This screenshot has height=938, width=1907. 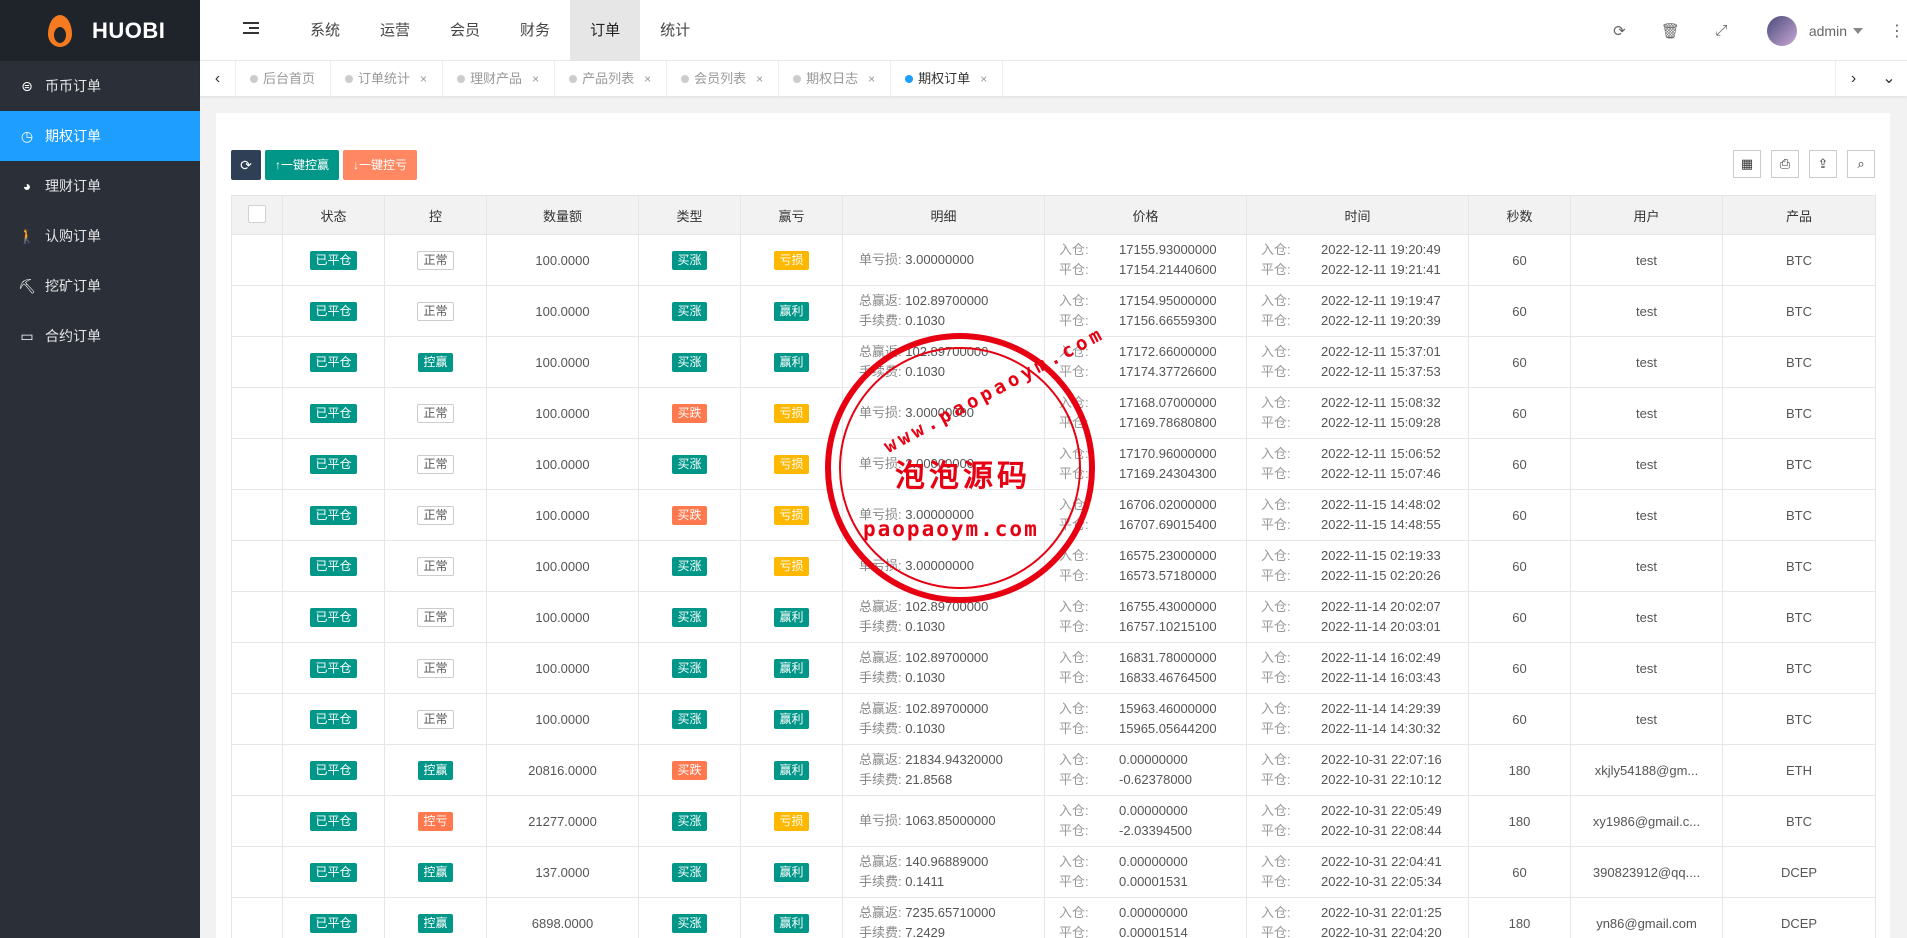 I want to click on nav-item-2: 会员, so click(x=465, y=30).